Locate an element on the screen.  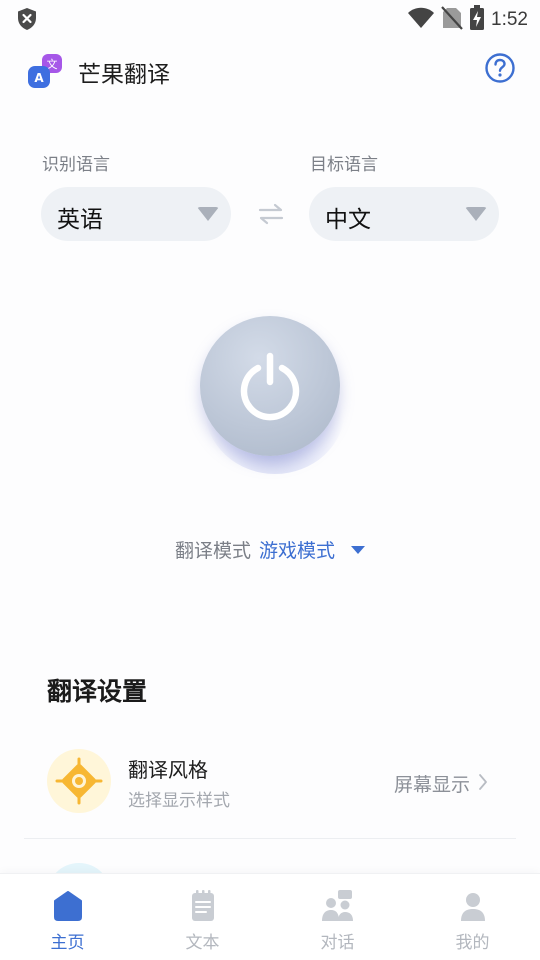
power-button is located at coordinates (270, 386).